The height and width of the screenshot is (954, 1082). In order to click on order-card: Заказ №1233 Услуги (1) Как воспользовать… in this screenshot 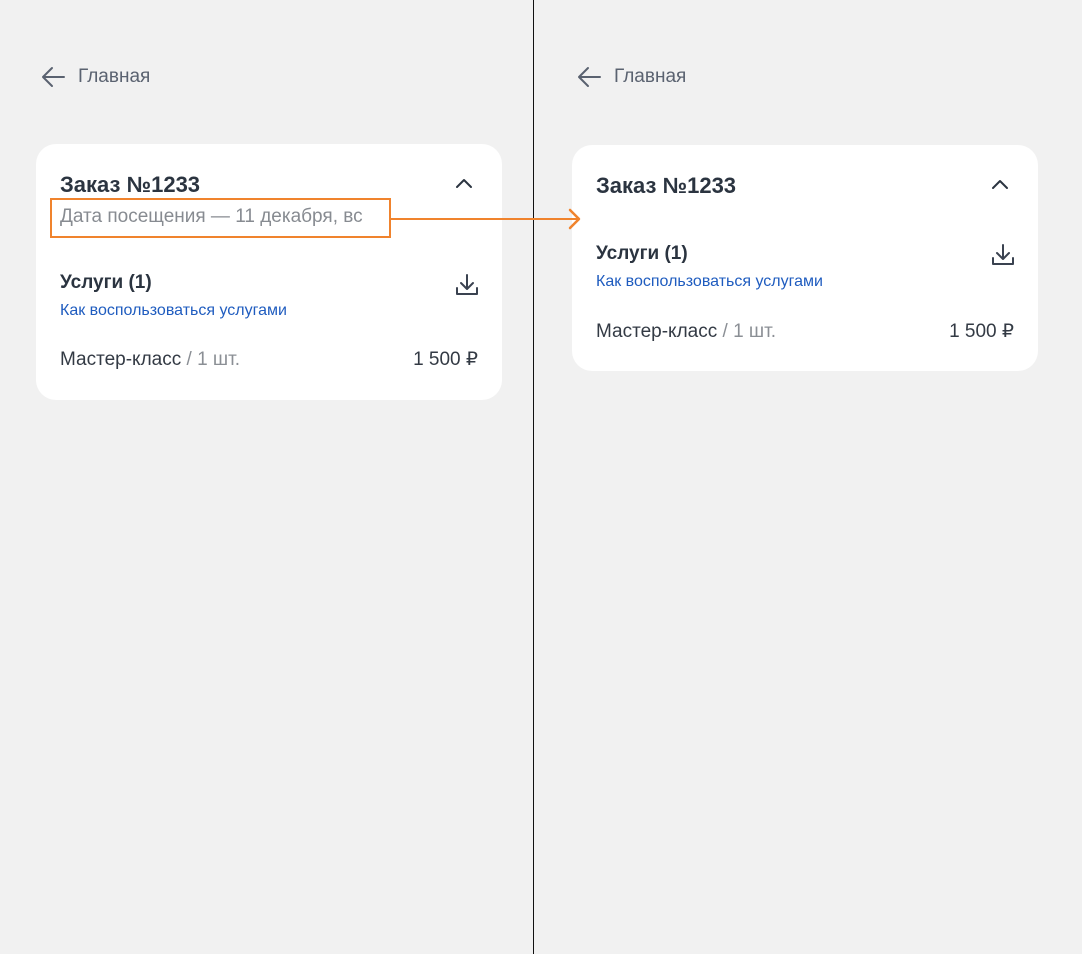, I will do `click(805, 258)`.